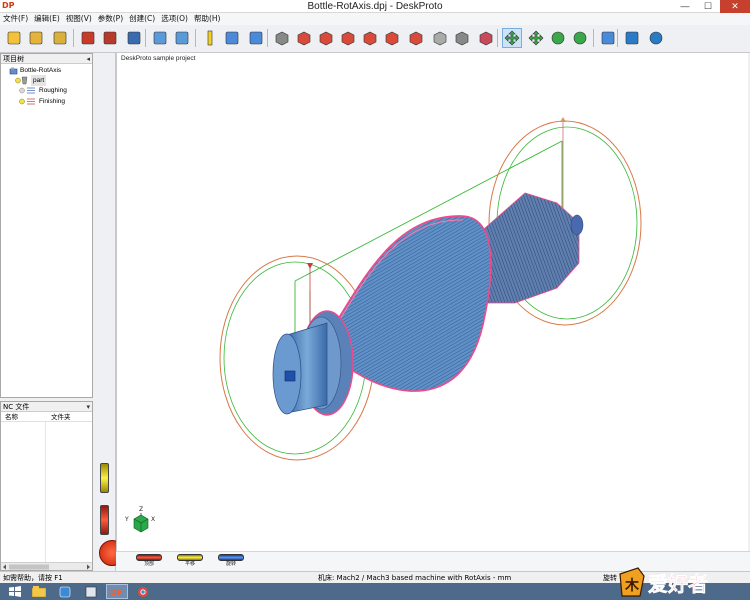 Image resolution: width=750 pixels, height=600 pixels. I want to click on browser-icon, so click(143, 591).